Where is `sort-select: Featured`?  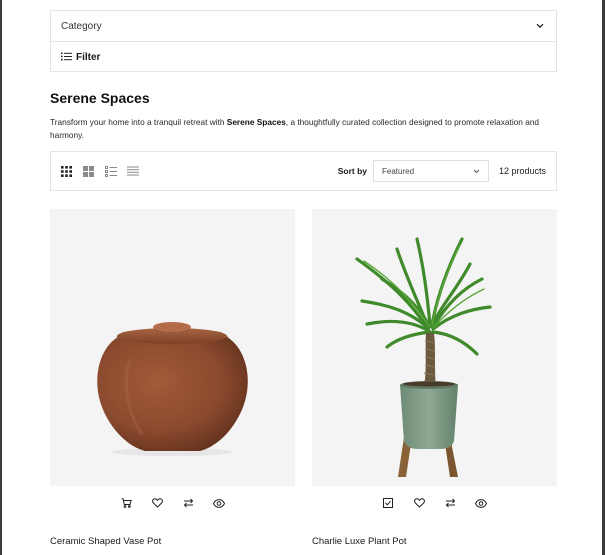 sort-select: Featured is located at coordinates (431, 171).